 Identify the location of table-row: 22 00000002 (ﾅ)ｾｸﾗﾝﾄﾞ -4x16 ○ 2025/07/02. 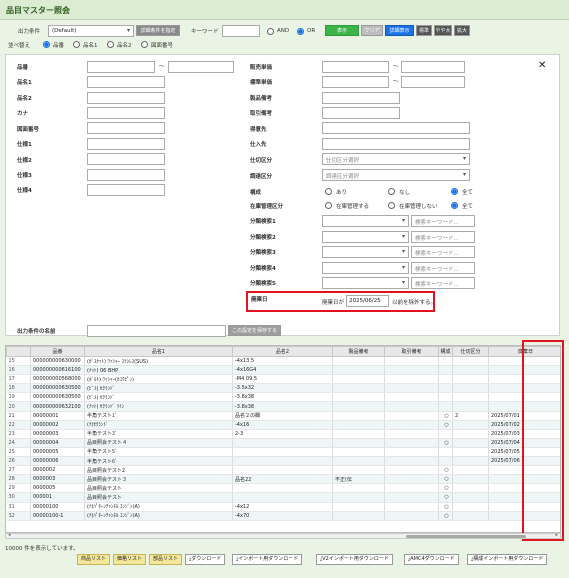
(283, 425).